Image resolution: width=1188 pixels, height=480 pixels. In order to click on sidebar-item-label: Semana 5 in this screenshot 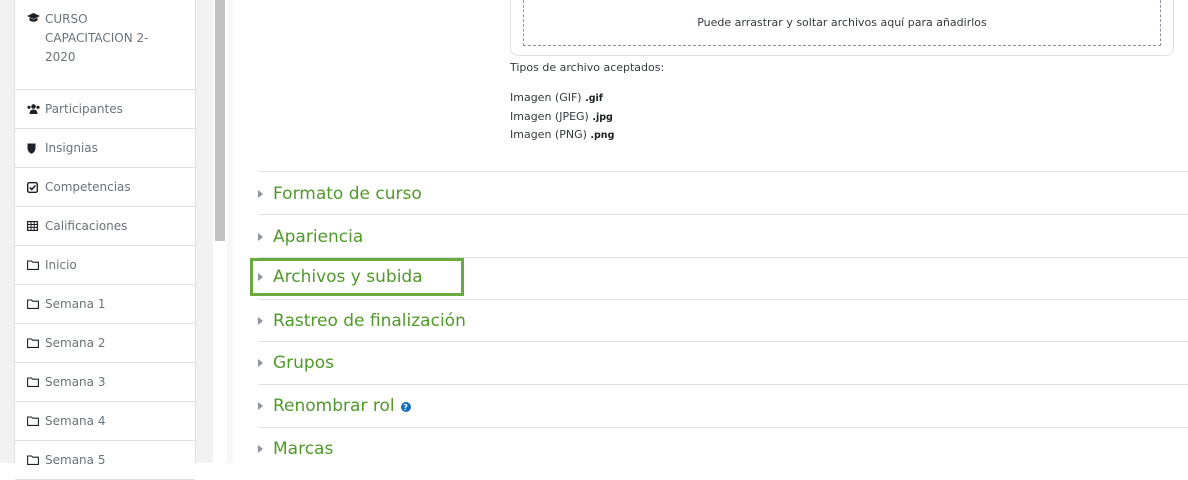, I will do `click(75, 460)`.